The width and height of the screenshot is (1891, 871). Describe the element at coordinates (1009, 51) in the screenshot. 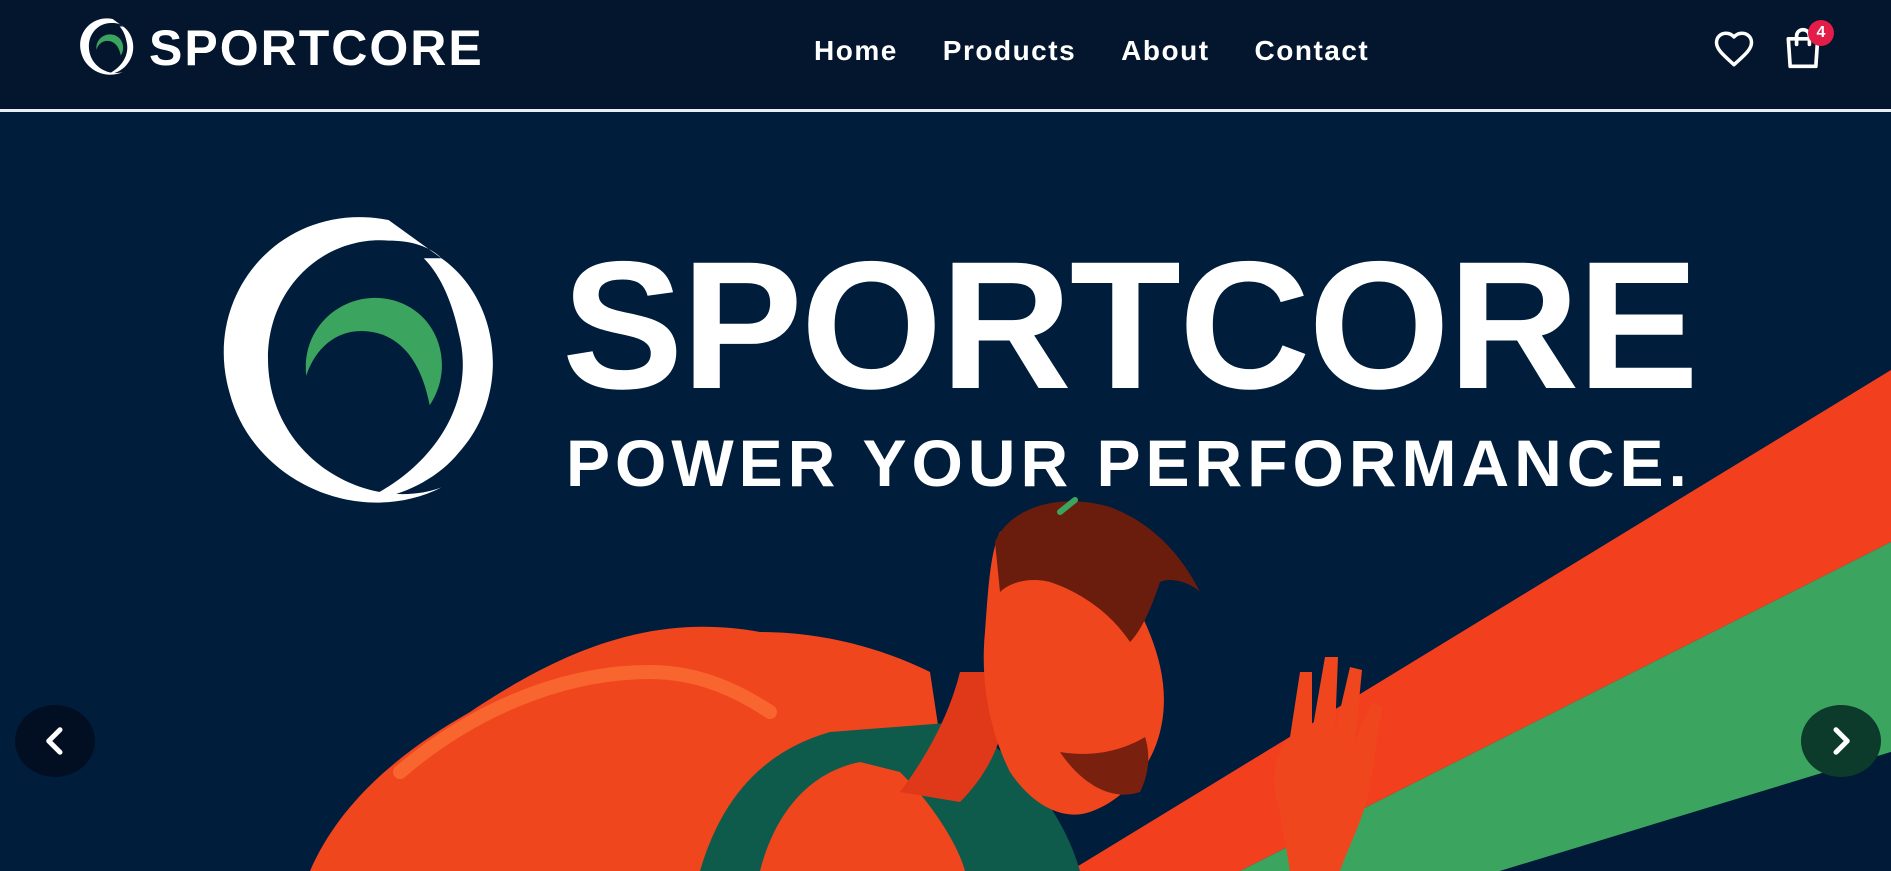

I see `nav-products: Products` at that location.